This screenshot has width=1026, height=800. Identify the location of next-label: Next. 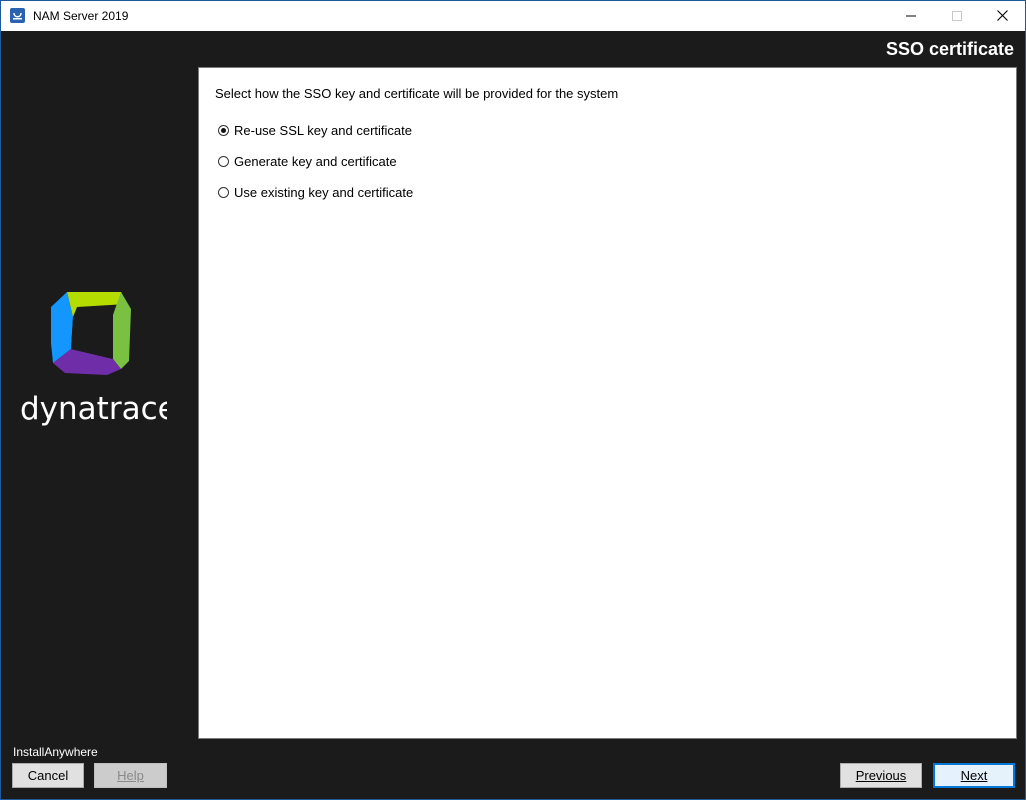
(974, 775).